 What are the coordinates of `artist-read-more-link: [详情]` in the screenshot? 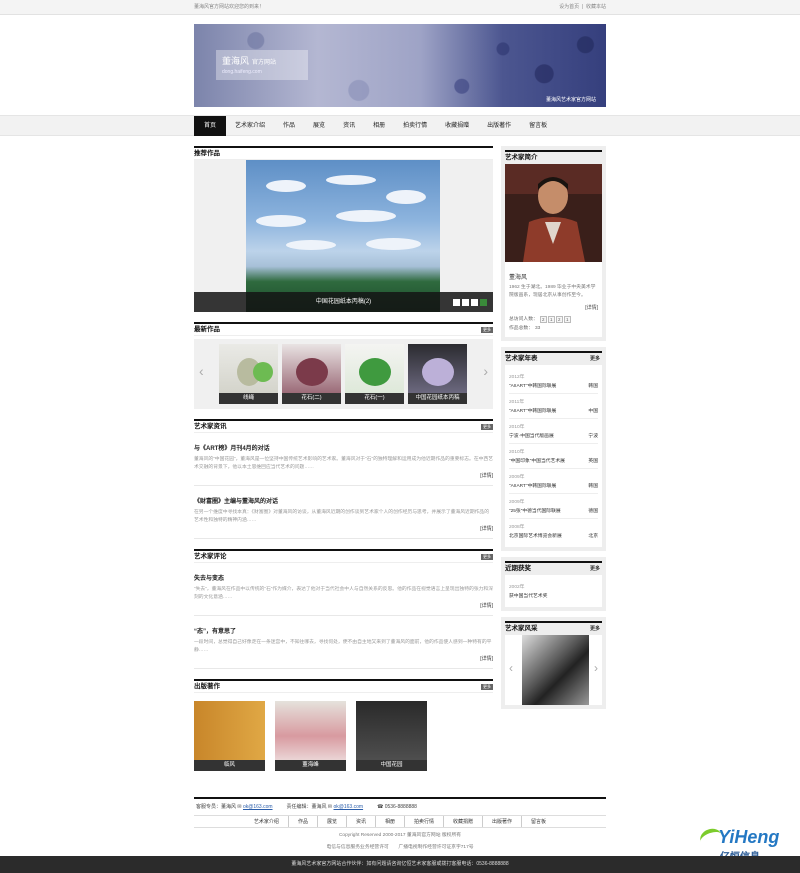 It's located at (591, 308).